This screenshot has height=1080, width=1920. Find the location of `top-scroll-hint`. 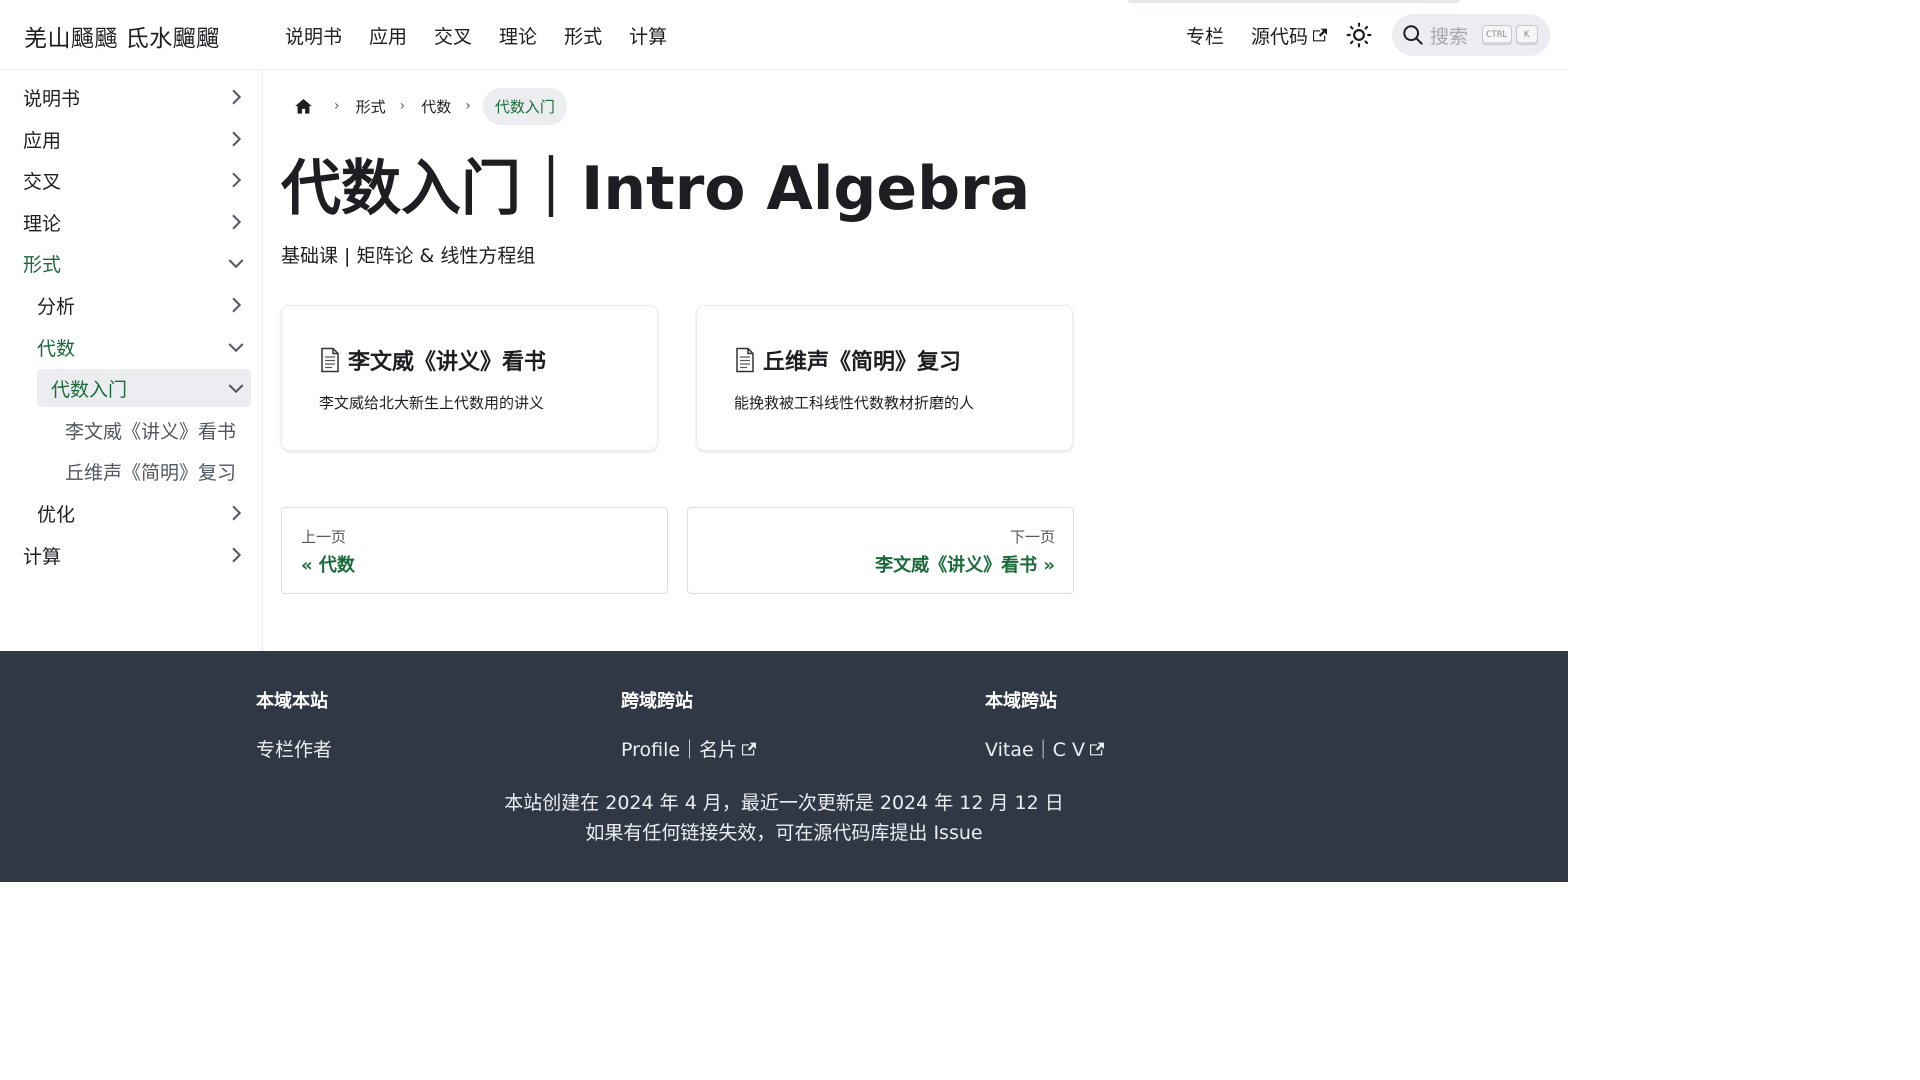

top-scroll-hint is located at coordinates (1294, 1).